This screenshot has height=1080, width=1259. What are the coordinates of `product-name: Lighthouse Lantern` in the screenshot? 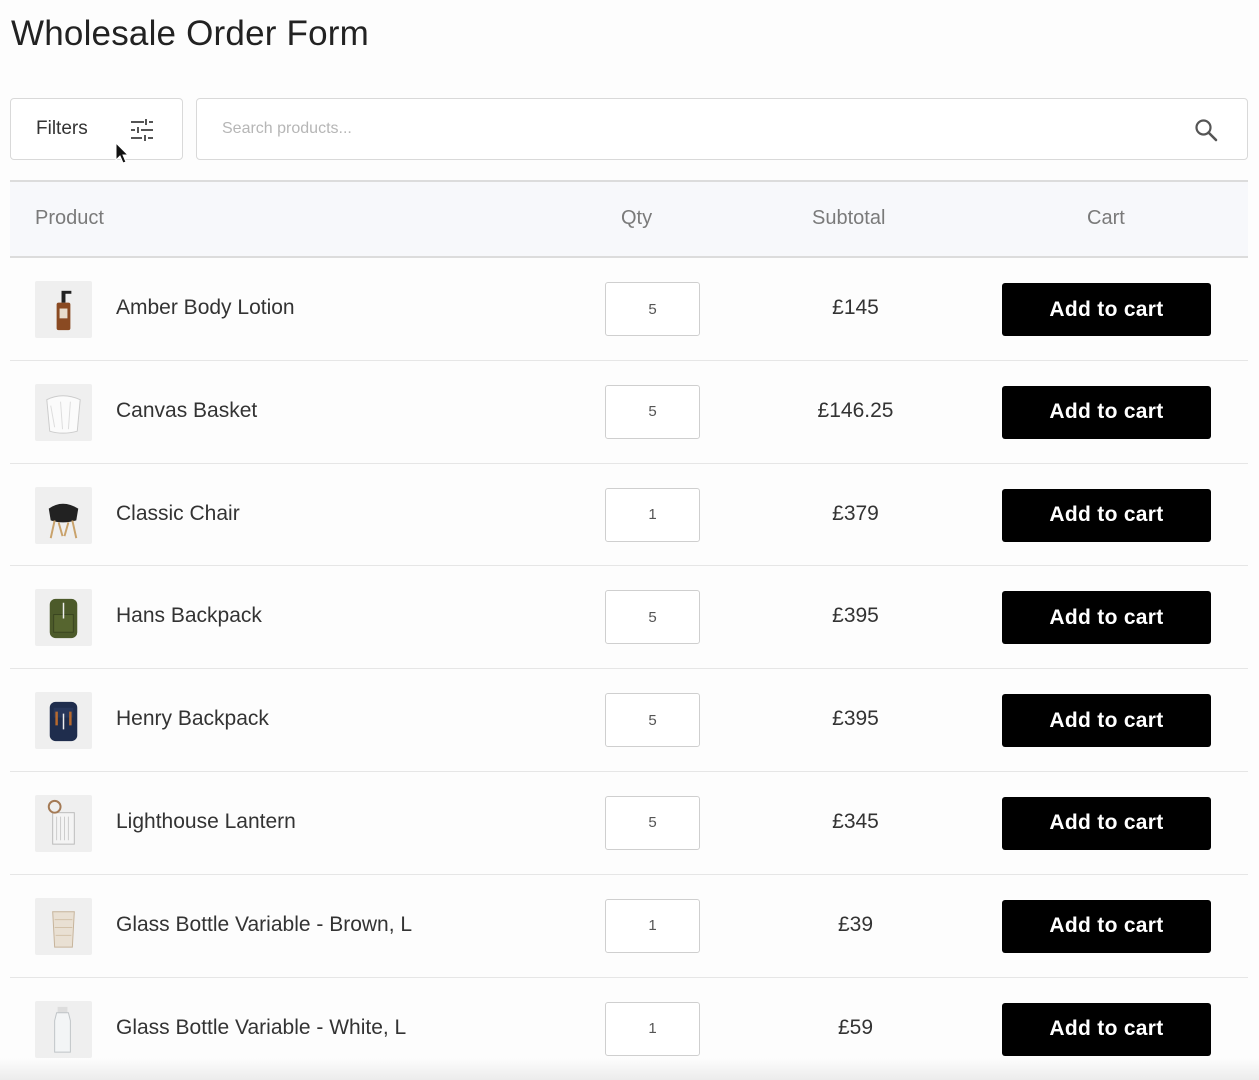 It's located at (206, 822).